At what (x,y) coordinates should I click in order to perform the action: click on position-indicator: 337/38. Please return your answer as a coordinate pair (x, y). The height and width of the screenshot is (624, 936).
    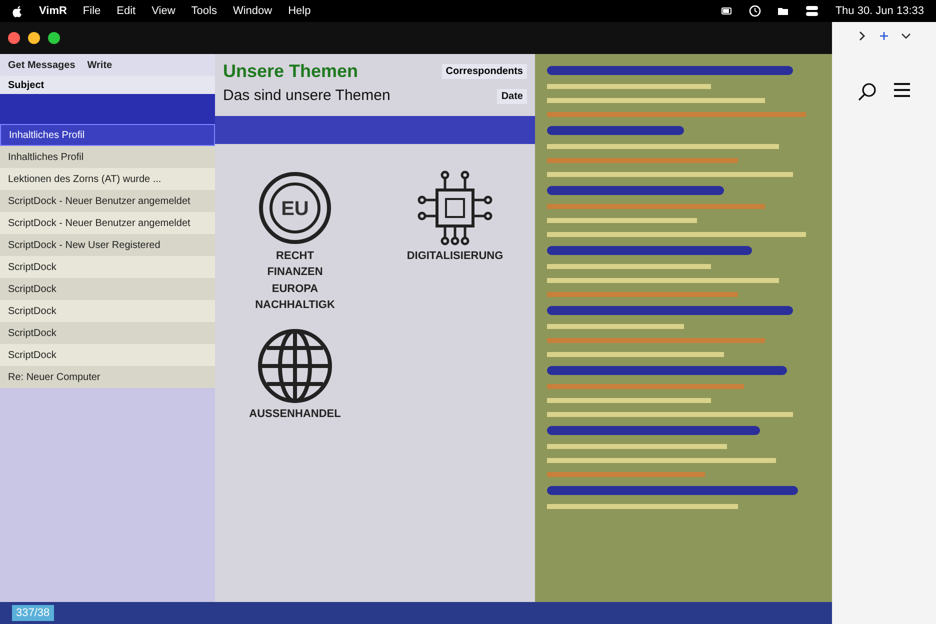
    Looking at the image, I should click on (33, 613).